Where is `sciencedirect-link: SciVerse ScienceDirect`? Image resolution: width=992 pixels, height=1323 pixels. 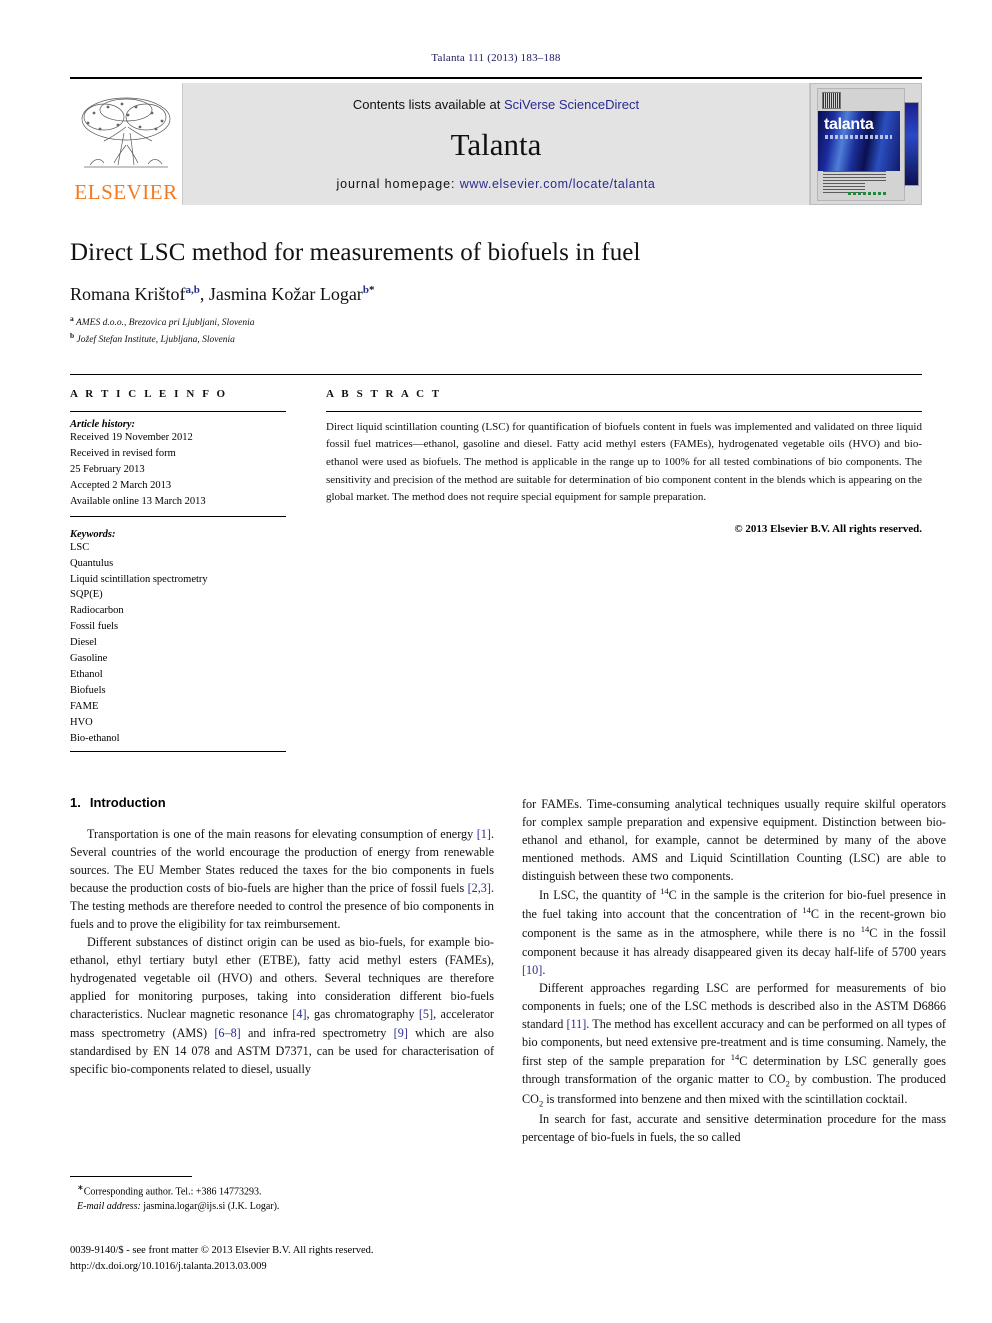
sciencedirect-link: SciVerse ScienceDirect is located at coordinates (571, 104).